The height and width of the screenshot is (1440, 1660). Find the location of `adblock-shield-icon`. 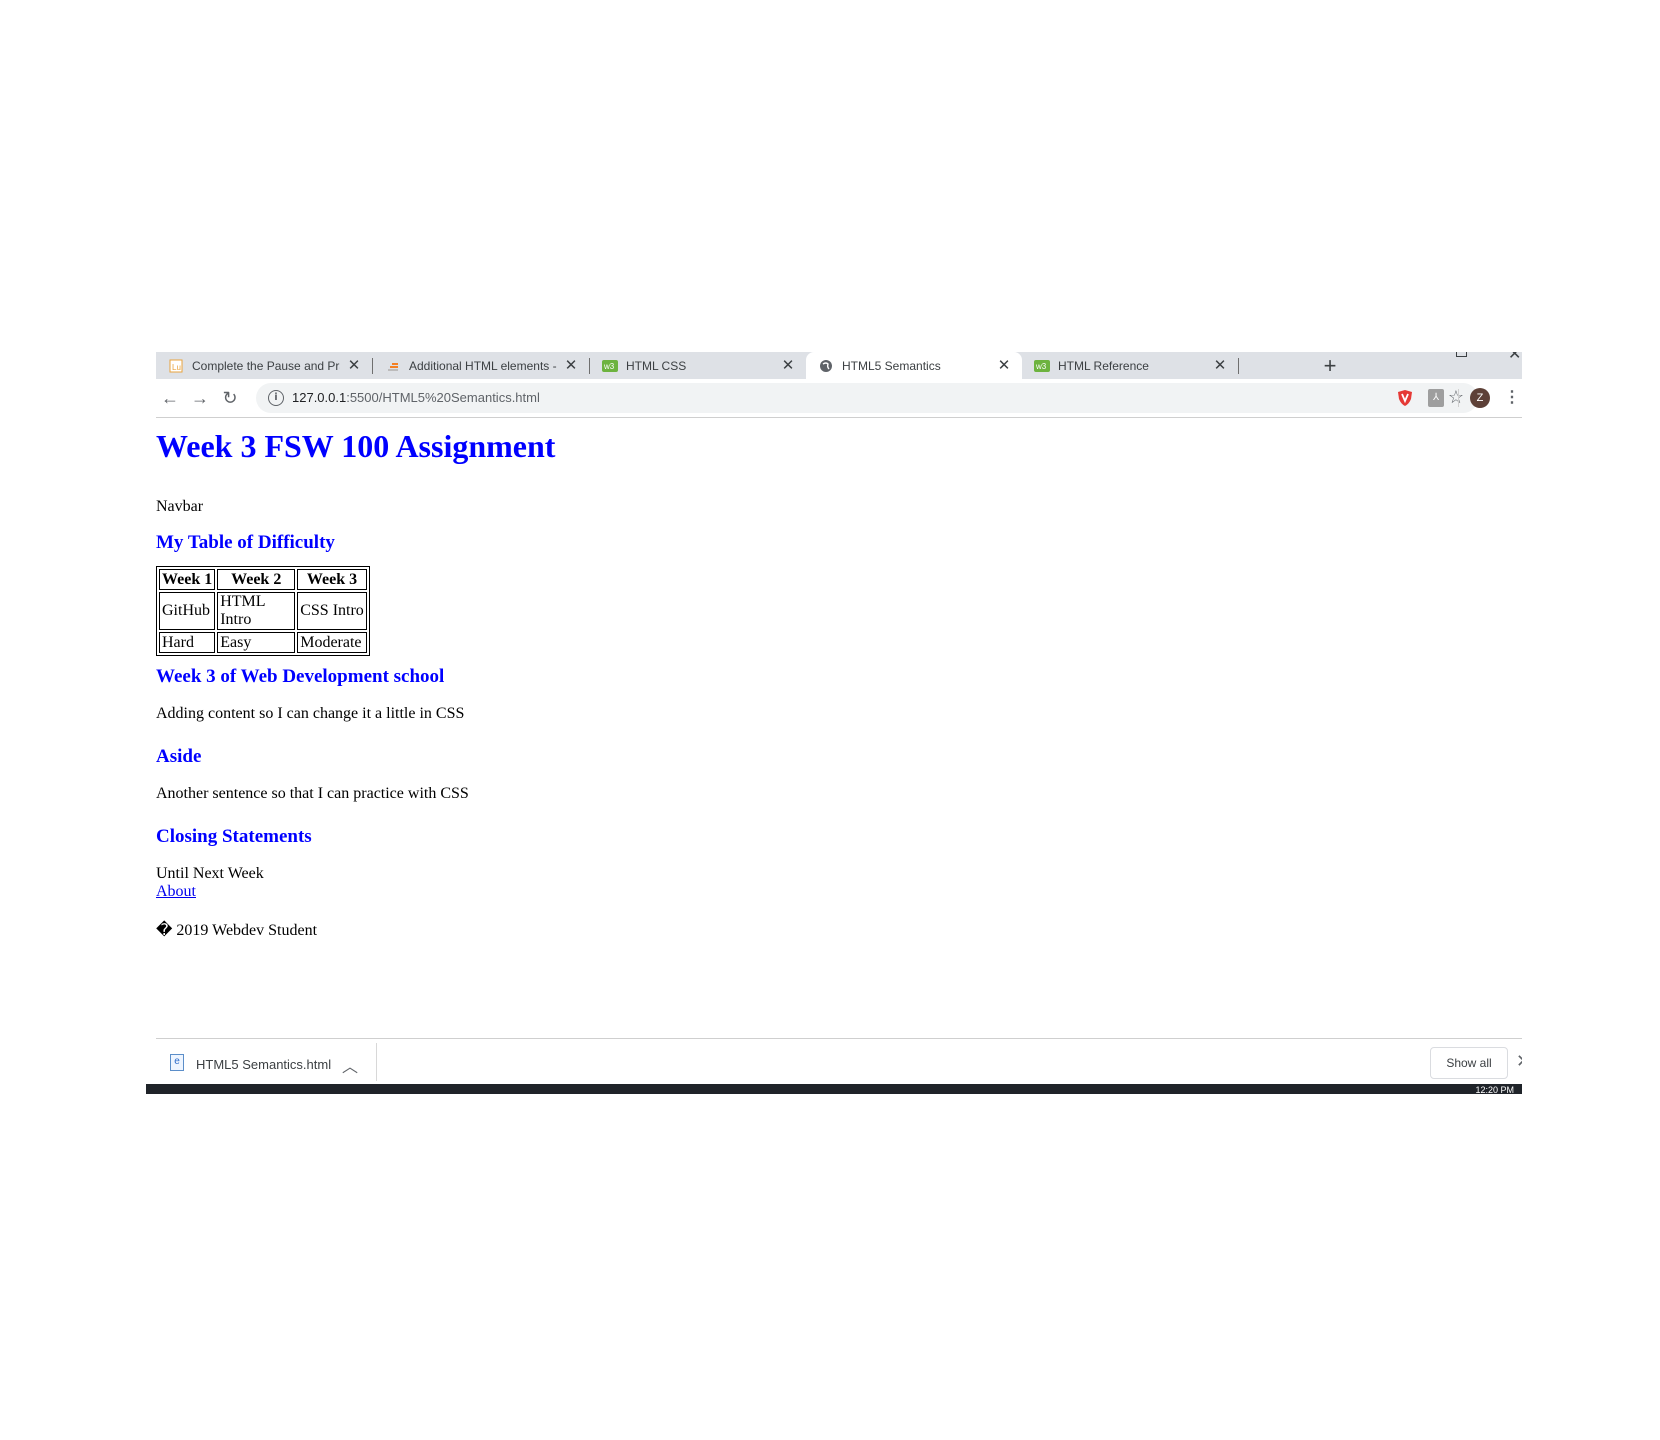

adblock-shield-icon is located at coordinates (1405, 398).